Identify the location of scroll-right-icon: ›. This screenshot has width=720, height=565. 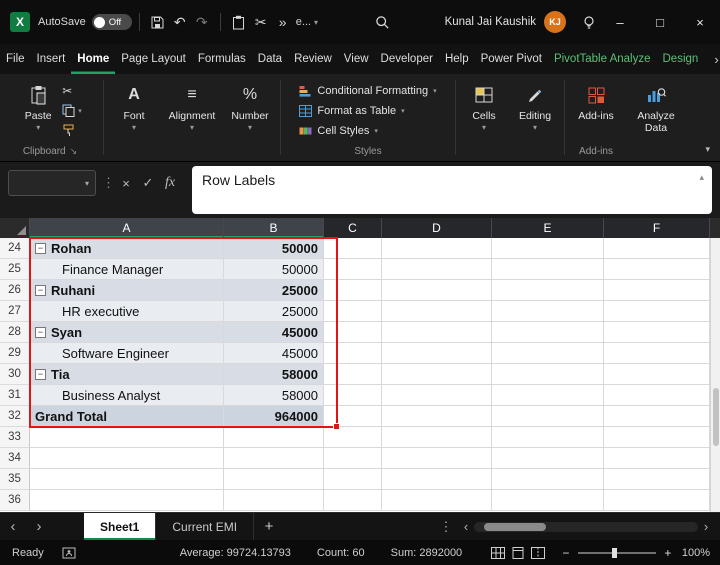
(706, 526).